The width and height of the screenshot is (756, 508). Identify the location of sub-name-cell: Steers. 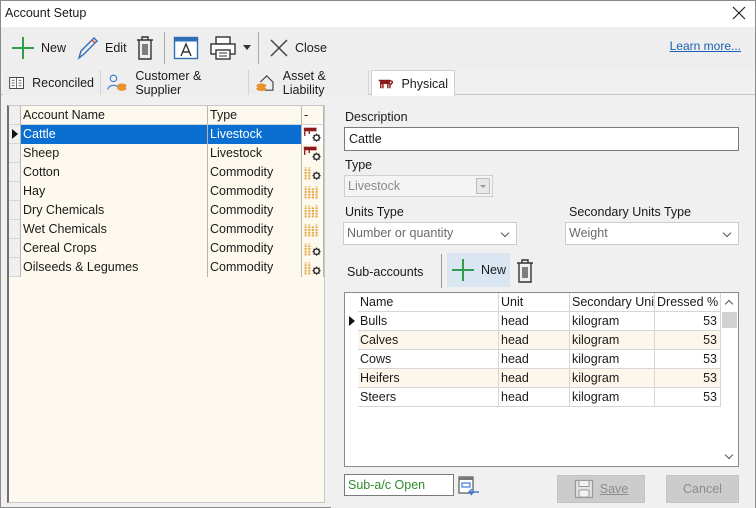
(428, 397).